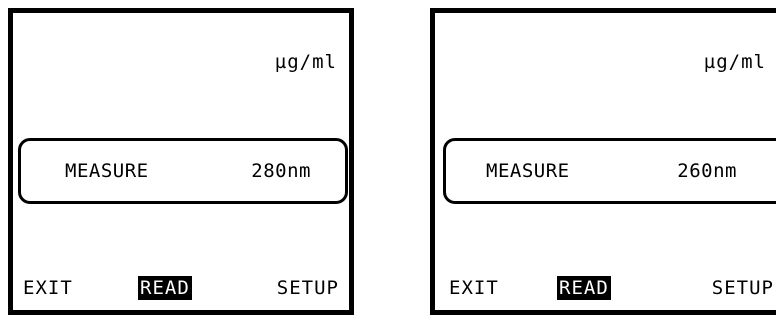  I want to click on wavelength-value: 260nm, so click(707, 171).